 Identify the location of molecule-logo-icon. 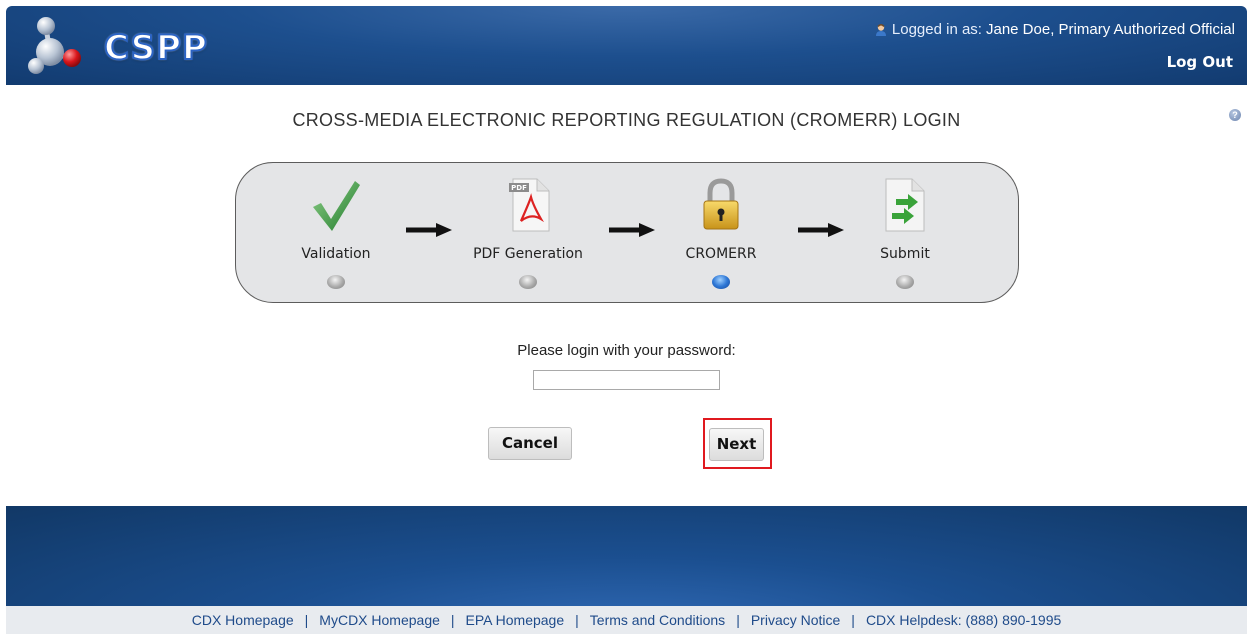
(54, 45).